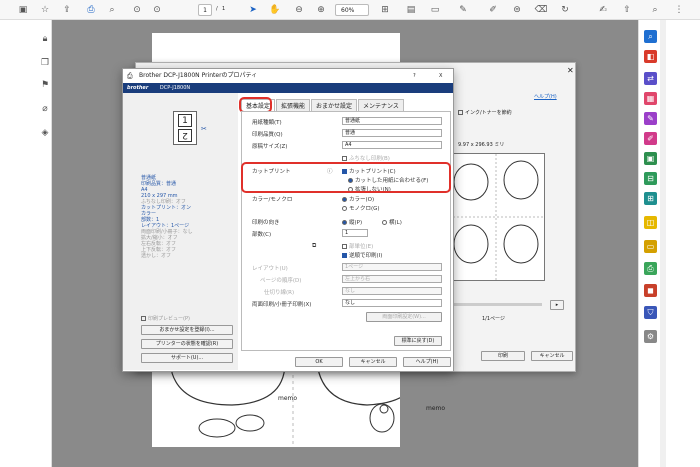  What do you see at coordinates (45, 87) in the screenshot?
I see `bookmarks-icon: ⚑` at bounding box center [45, 87].